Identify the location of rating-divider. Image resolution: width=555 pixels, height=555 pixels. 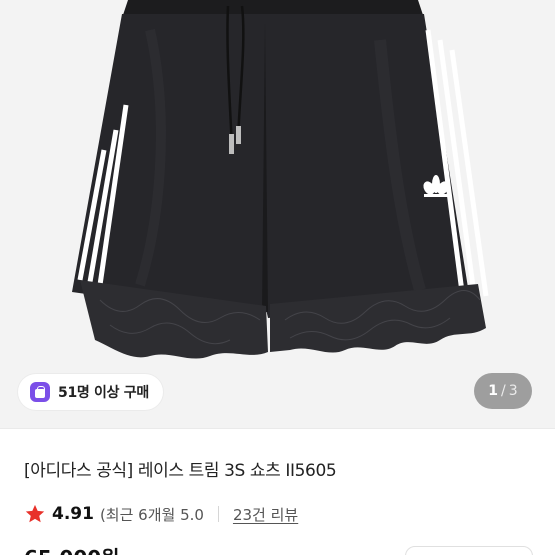
(218, 514).